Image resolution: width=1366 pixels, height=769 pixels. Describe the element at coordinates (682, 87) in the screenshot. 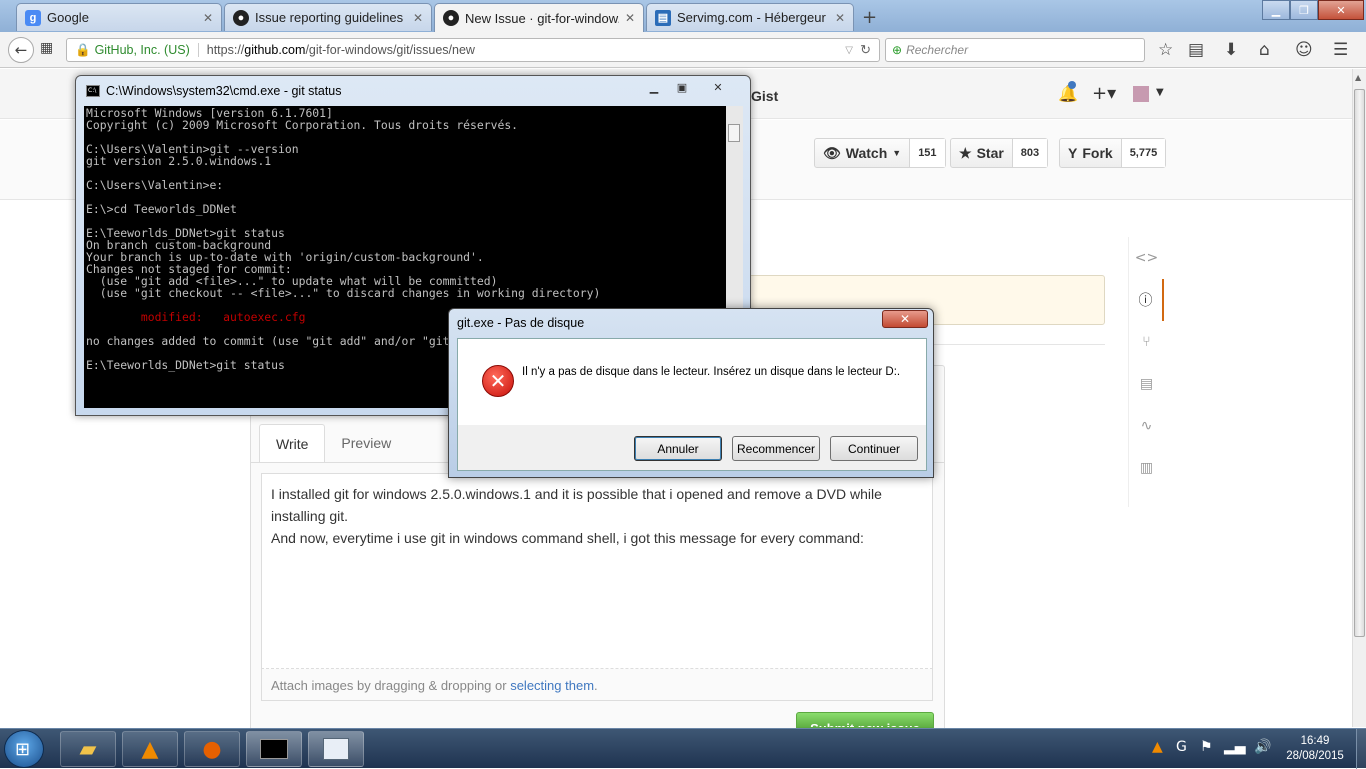

I see `maximize-icon: ▣` at that location.